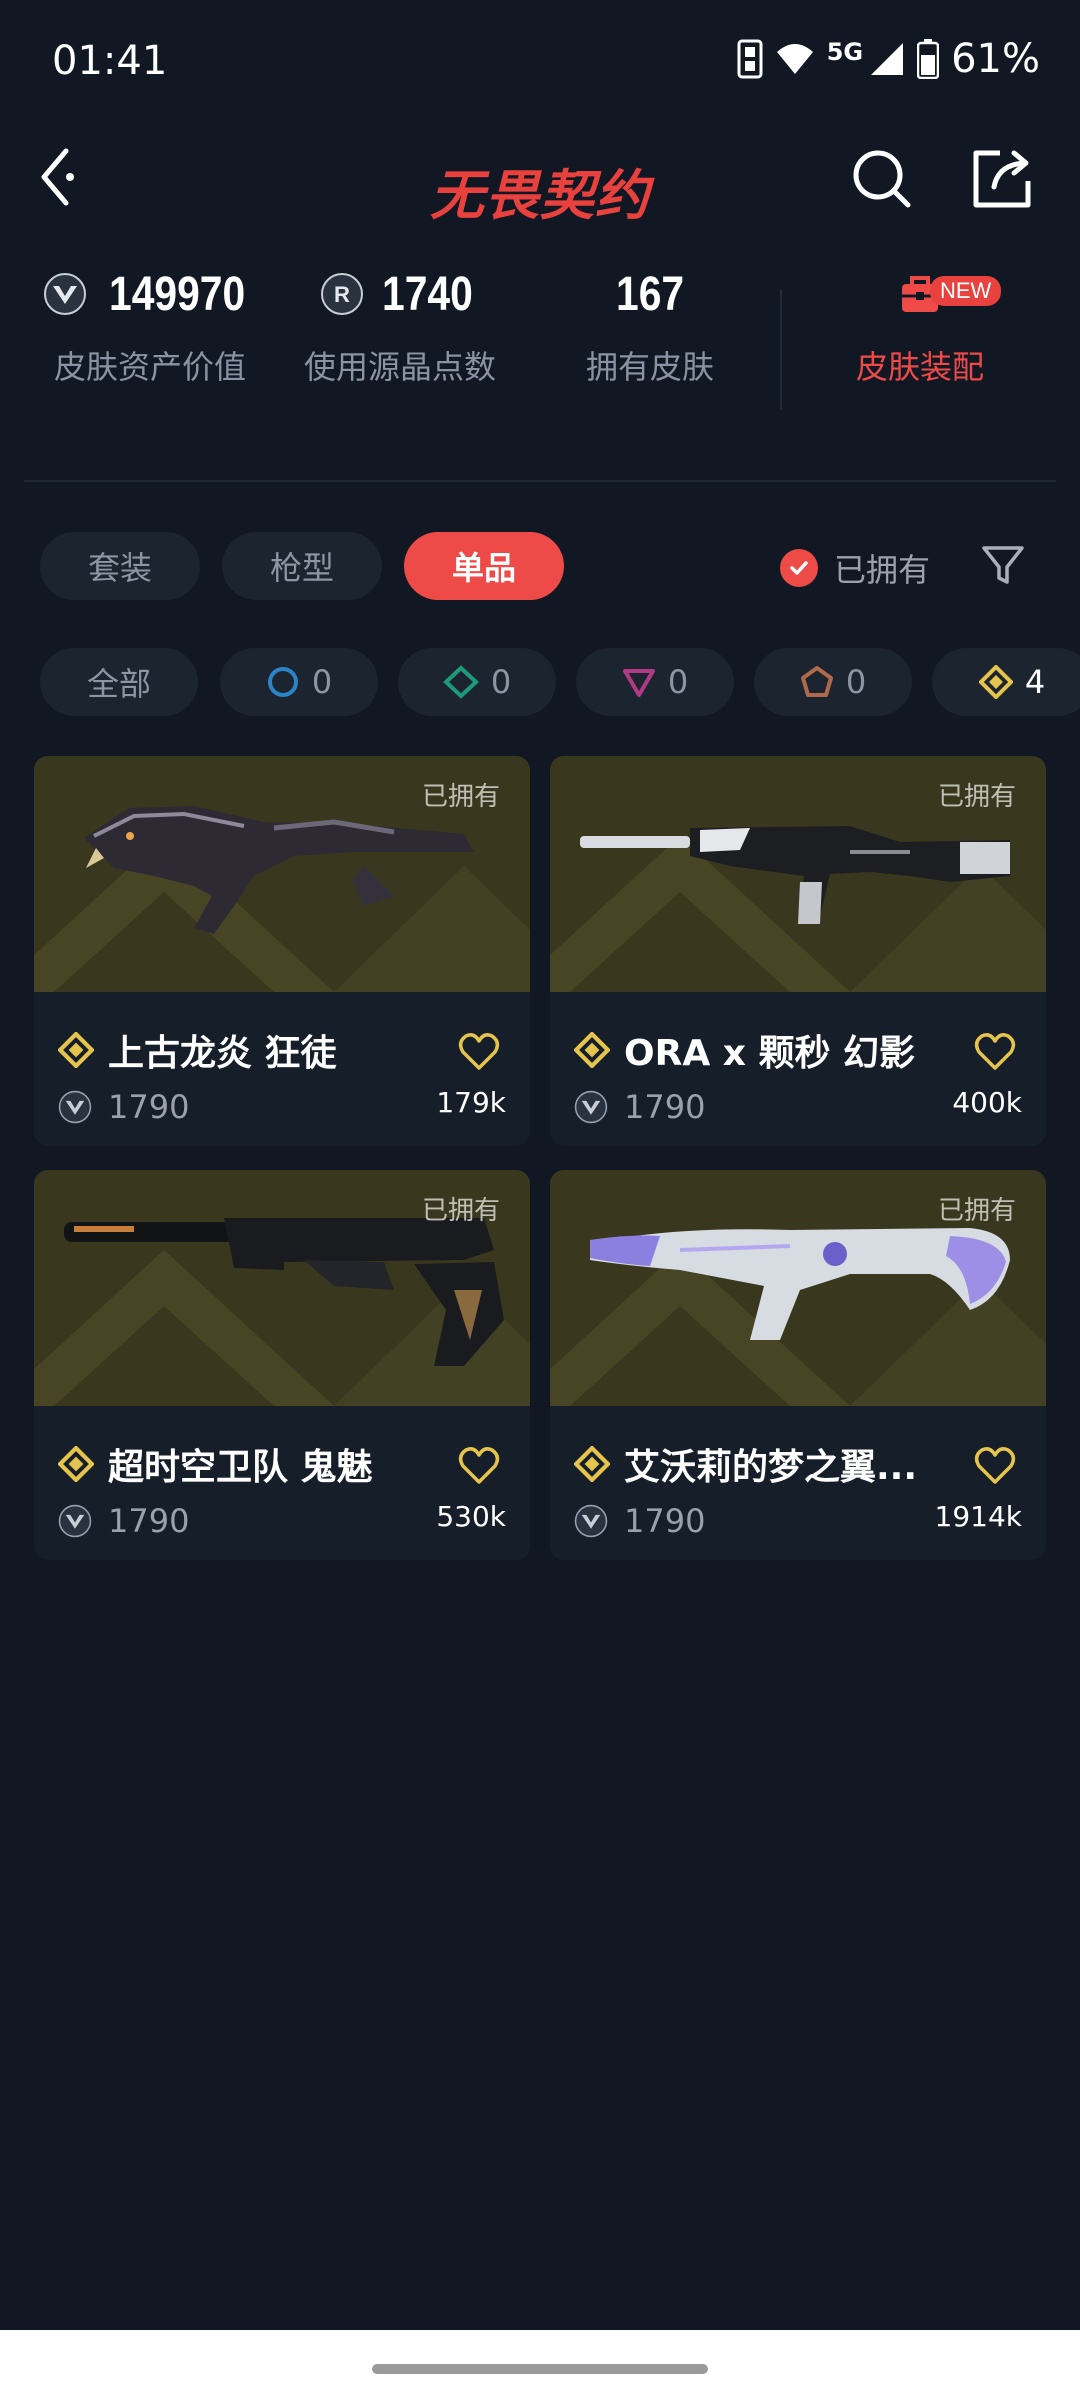 The width and height of the screenshot is (1080, 2400). I want to click on skin-card: 已拥有 ORA x 颗秒 幻影 1790 400k, so click(798, 951).